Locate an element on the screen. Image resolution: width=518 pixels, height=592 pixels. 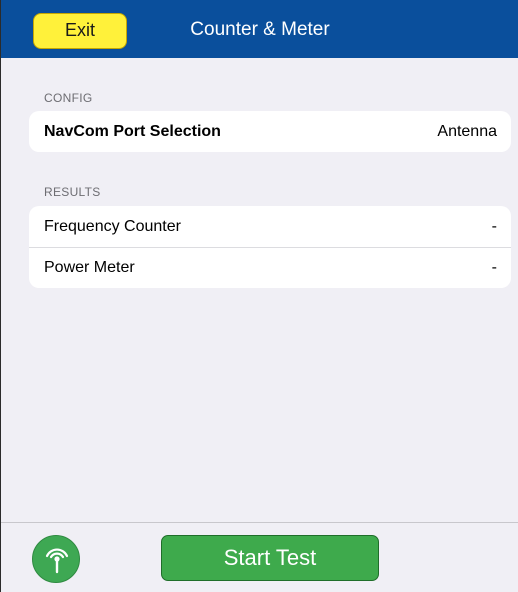
results-card: Frequency Counter - Power Meter - is located at coordinates (270, 247).